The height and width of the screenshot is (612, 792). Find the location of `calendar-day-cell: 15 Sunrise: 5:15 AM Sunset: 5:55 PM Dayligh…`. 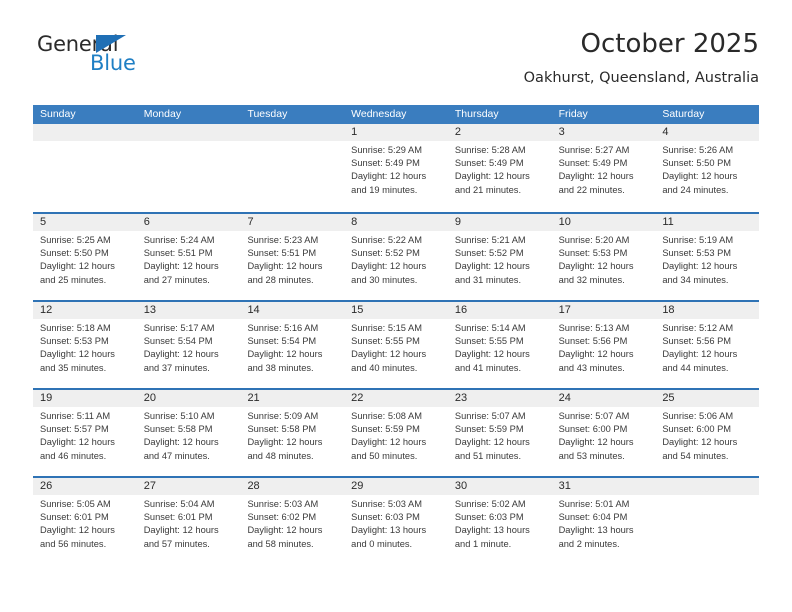

calendar-day-cell: 15 Sunrise: 5:15 AM Sunset: 5:55 PM Dayligh… is located at coordinates (396, 345).